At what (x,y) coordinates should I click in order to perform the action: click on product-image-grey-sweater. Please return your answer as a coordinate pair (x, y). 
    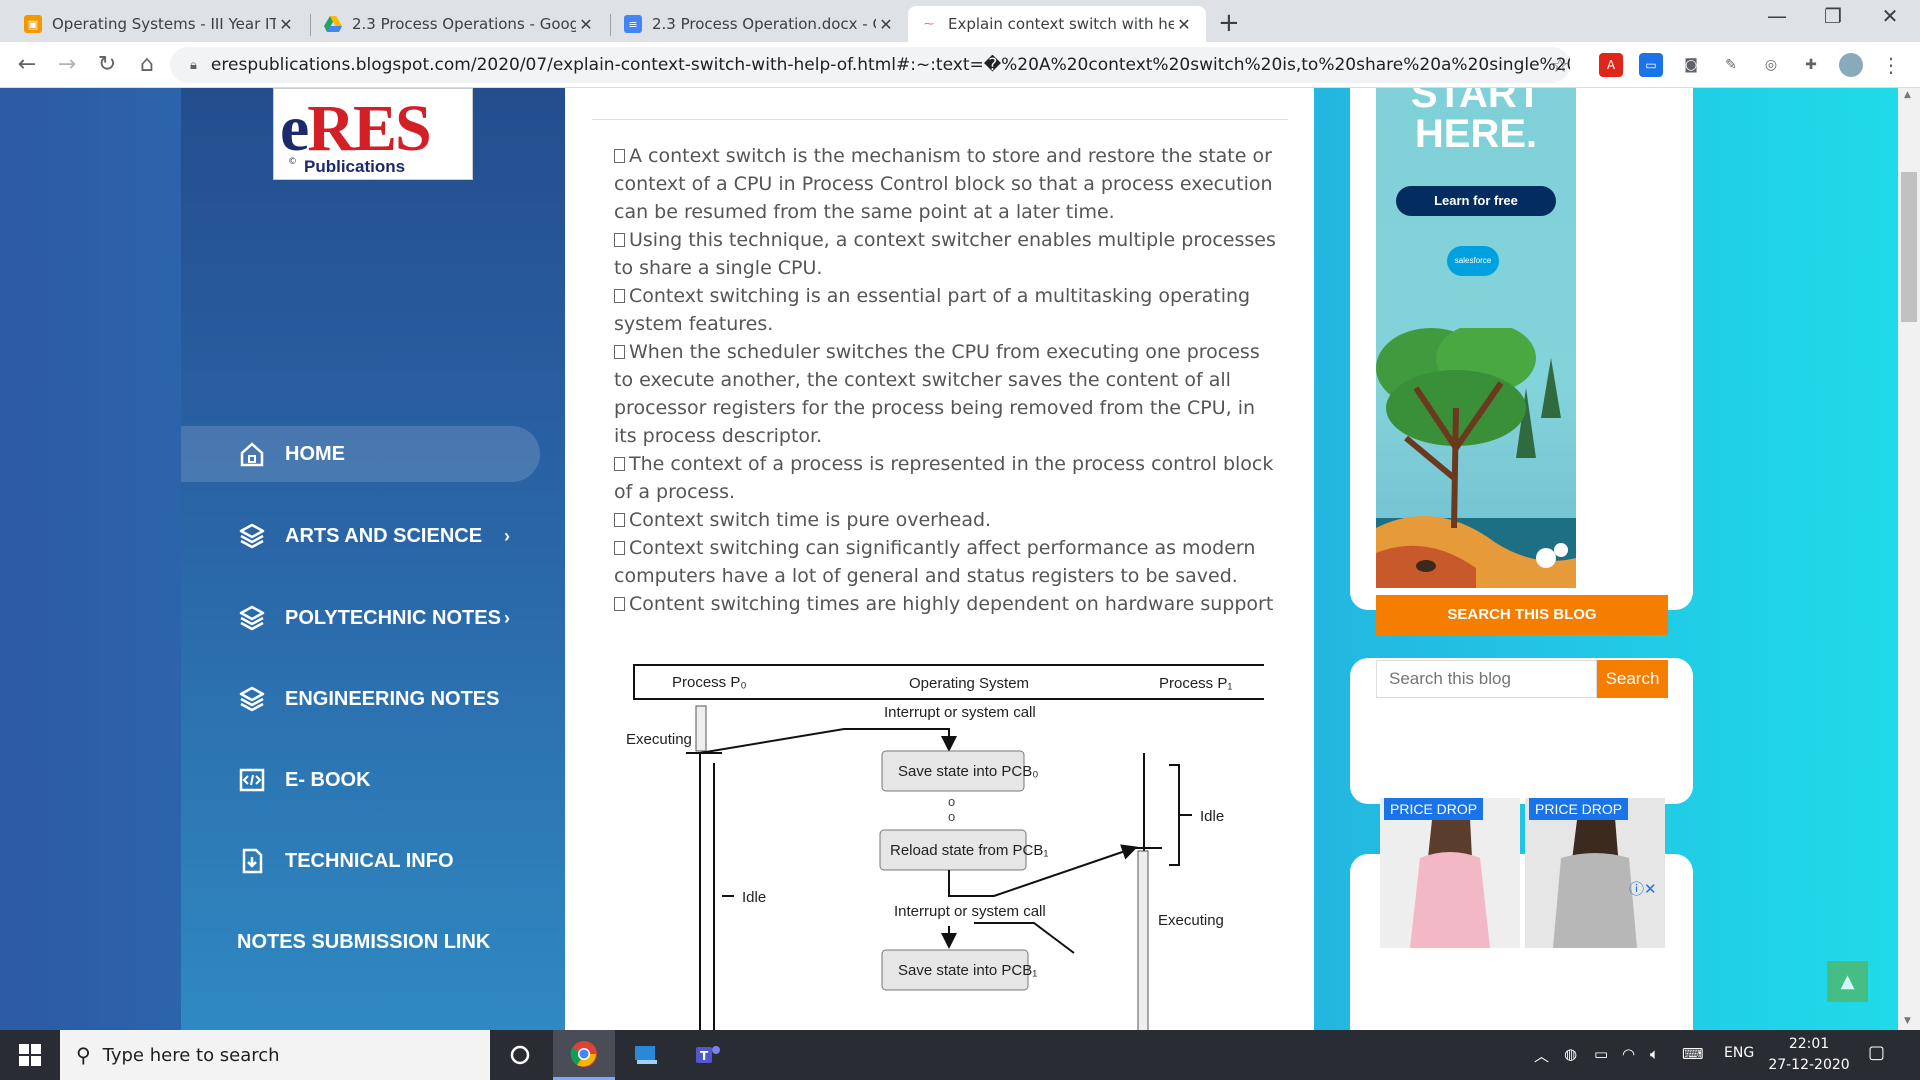
    Looking at the image, I should click on (1595, 873).